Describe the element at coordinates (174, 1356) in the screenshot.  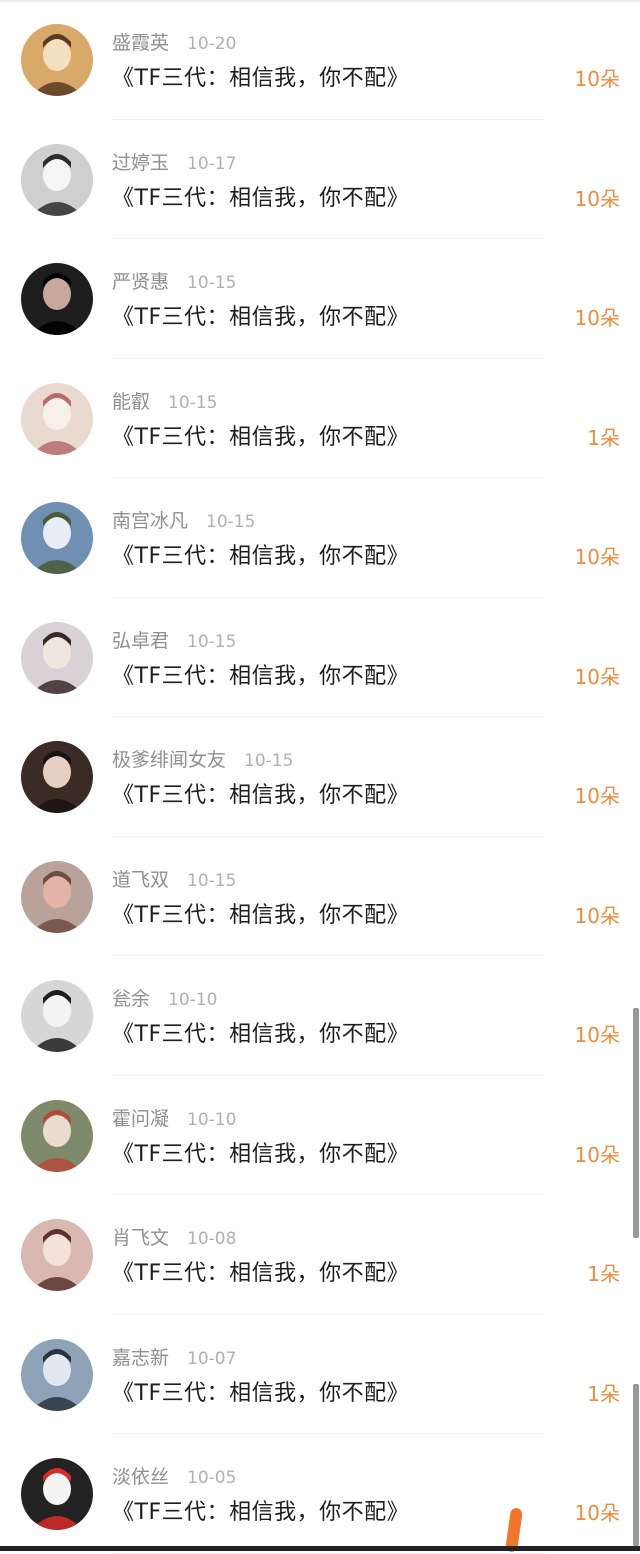
I see `user-name: 嘉志新 10-07` at that location.